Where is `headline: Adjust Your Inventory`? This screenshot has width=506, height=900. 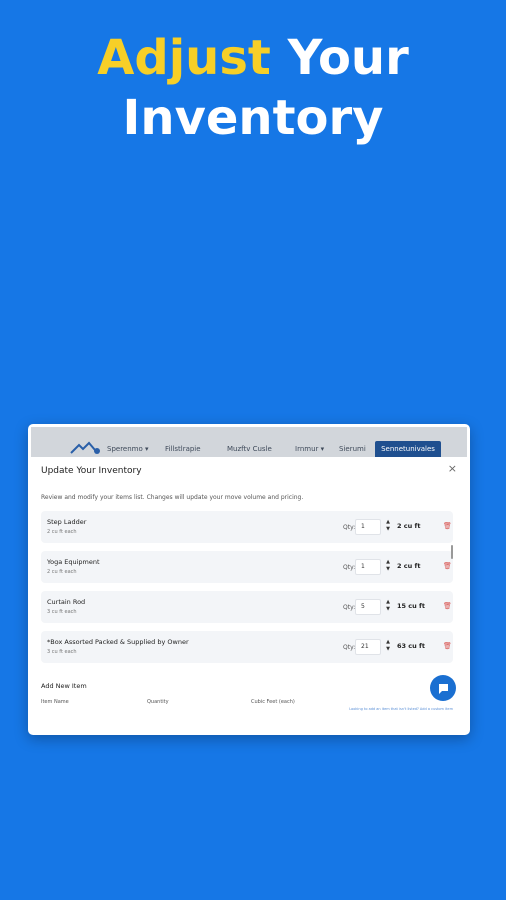 headline: Adjust Your Inventory is located at coordinates (253, 88).